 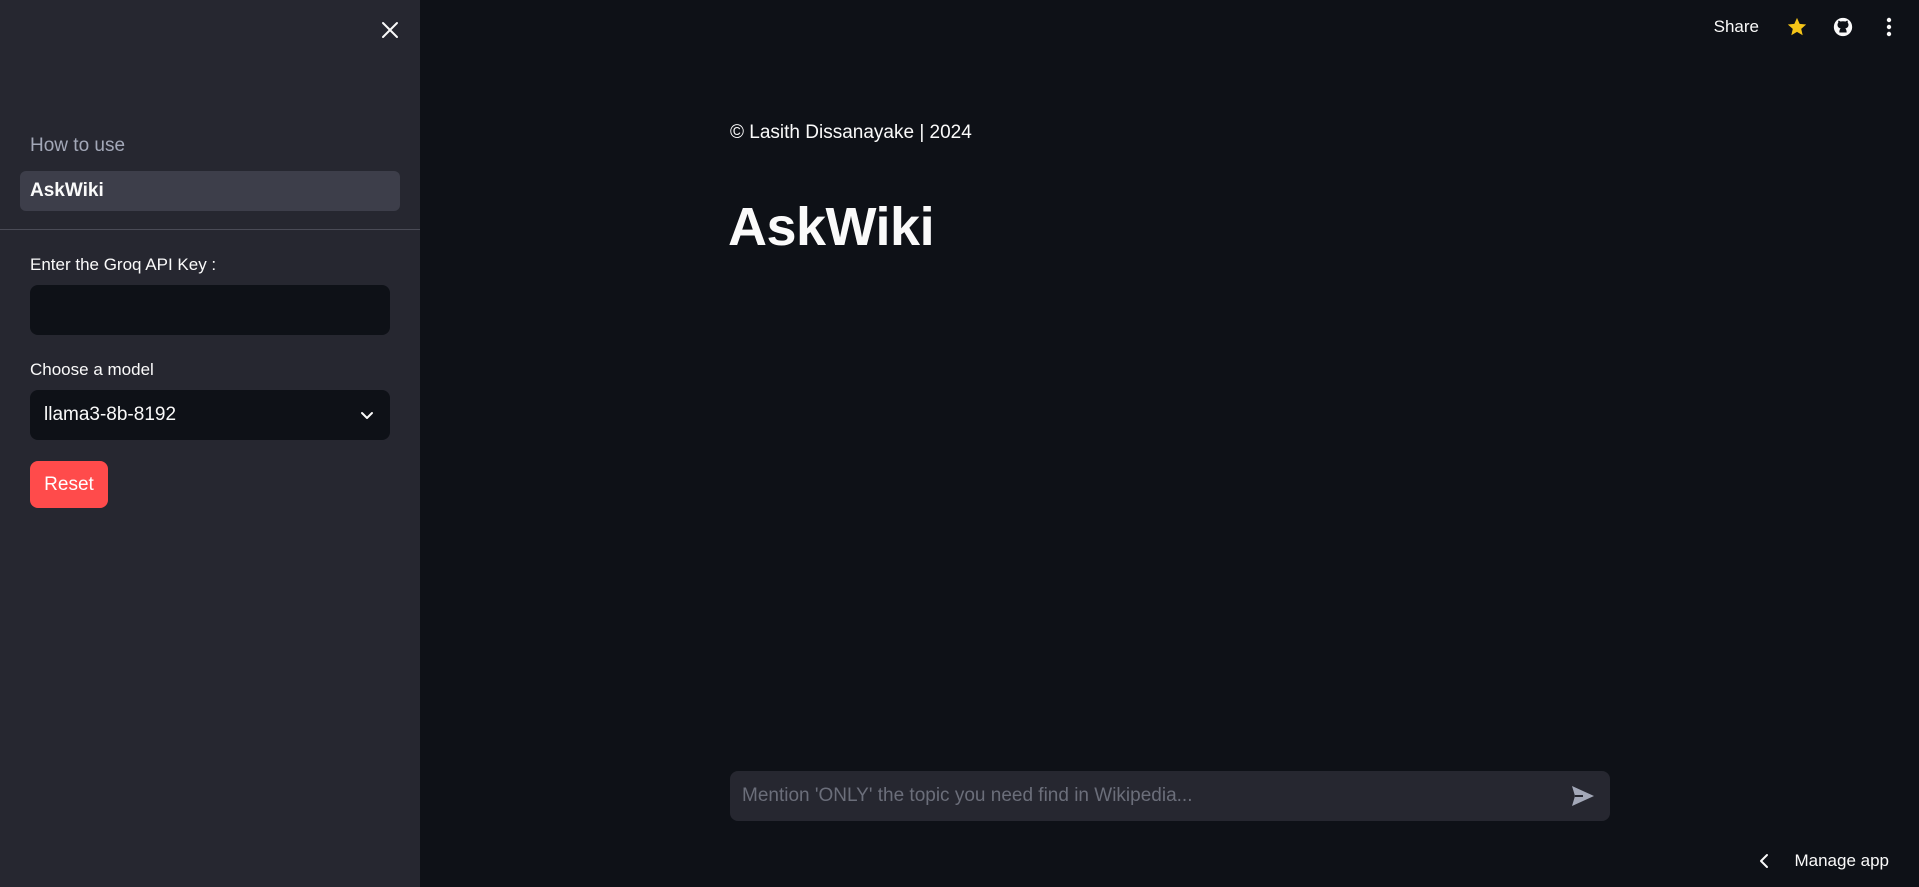 I want to click on page-title: AskWiki, so click(x=831, y=227).